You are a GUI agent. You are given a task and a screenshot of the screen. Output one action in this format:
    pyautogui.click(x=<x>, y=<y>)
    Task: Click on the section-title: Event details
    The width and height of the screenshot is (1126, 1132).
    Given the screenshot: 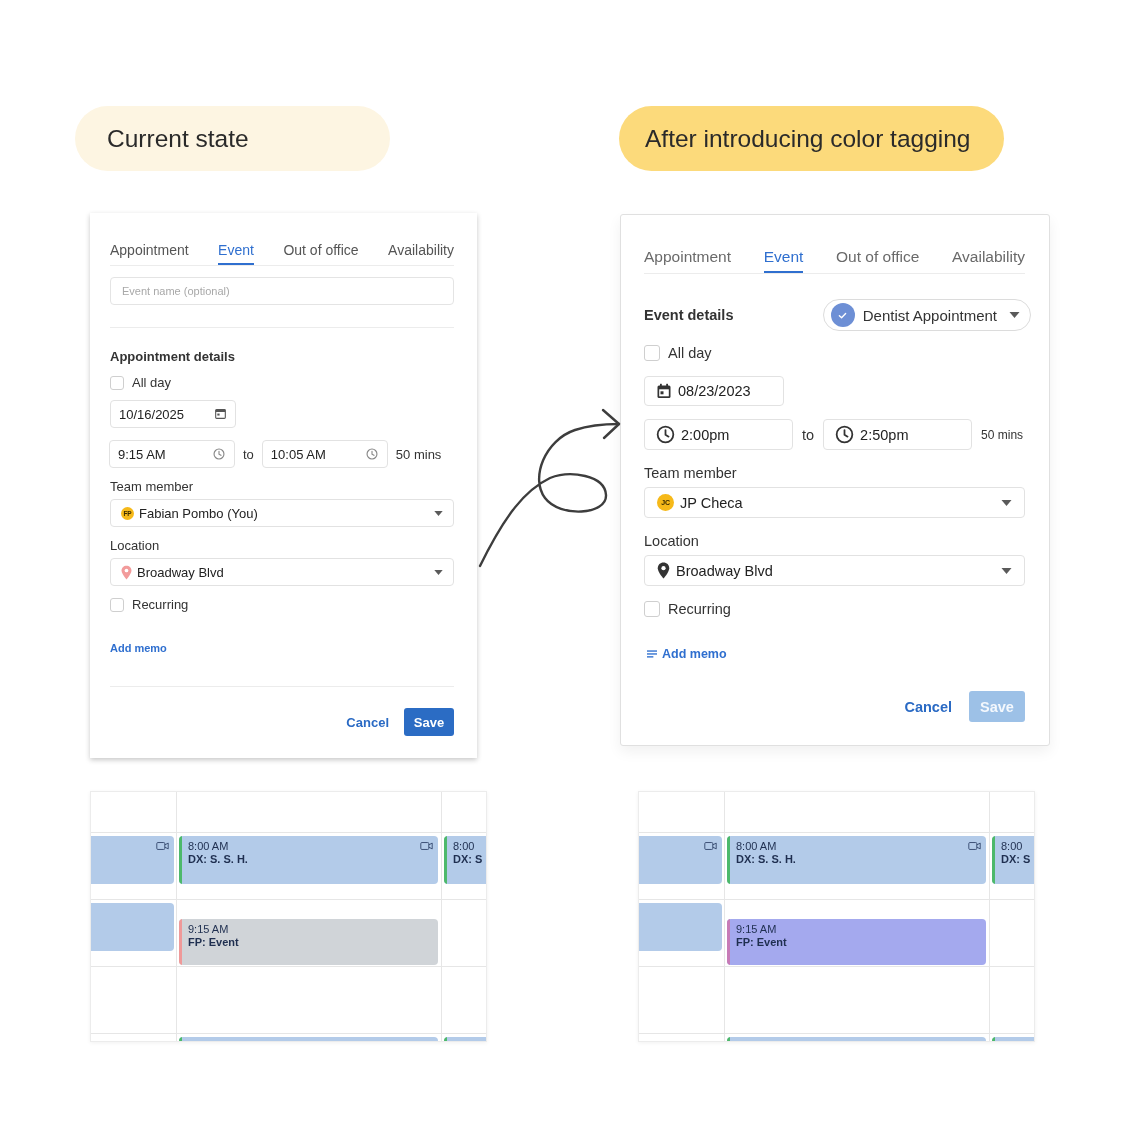 What is the action you would take?
    pyautogui.click(x=689, y=315)
    